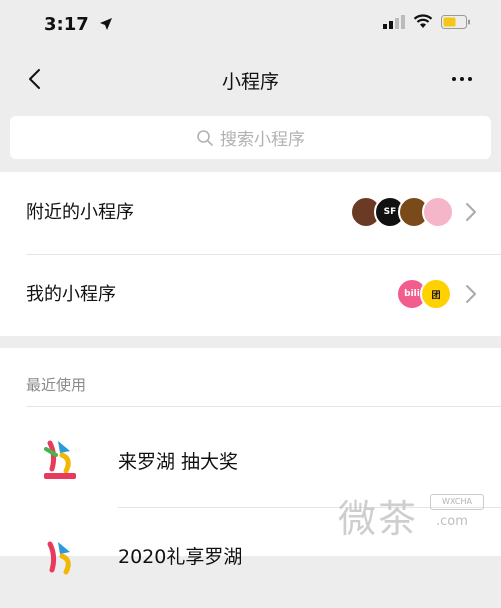  I want to click on status-icons, so click(427, 21).